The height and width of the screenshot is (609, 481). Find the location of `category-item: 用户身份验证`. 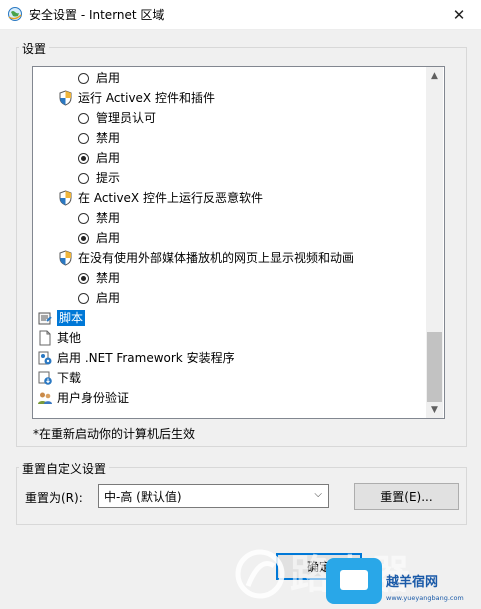

category-item: 用户身份验证 is located at coordinates (83, 398).